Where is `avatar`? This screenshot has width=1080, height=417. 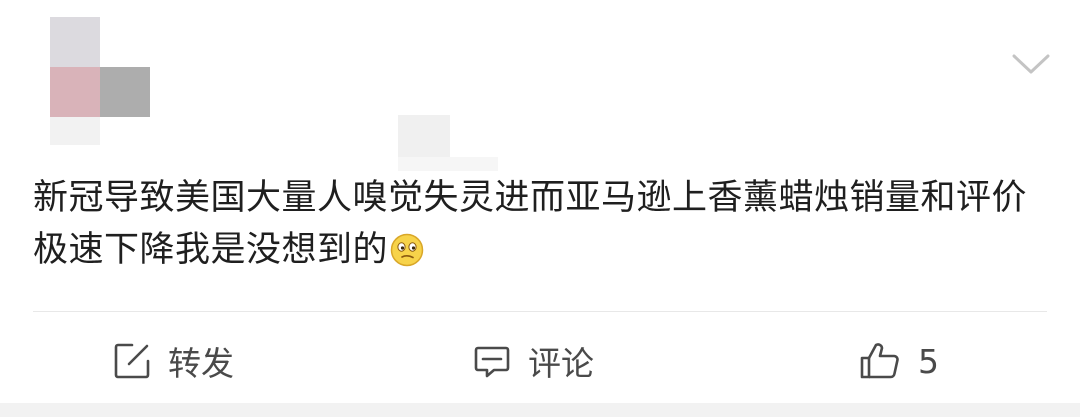 avatar is located at coordinates (100, 81).